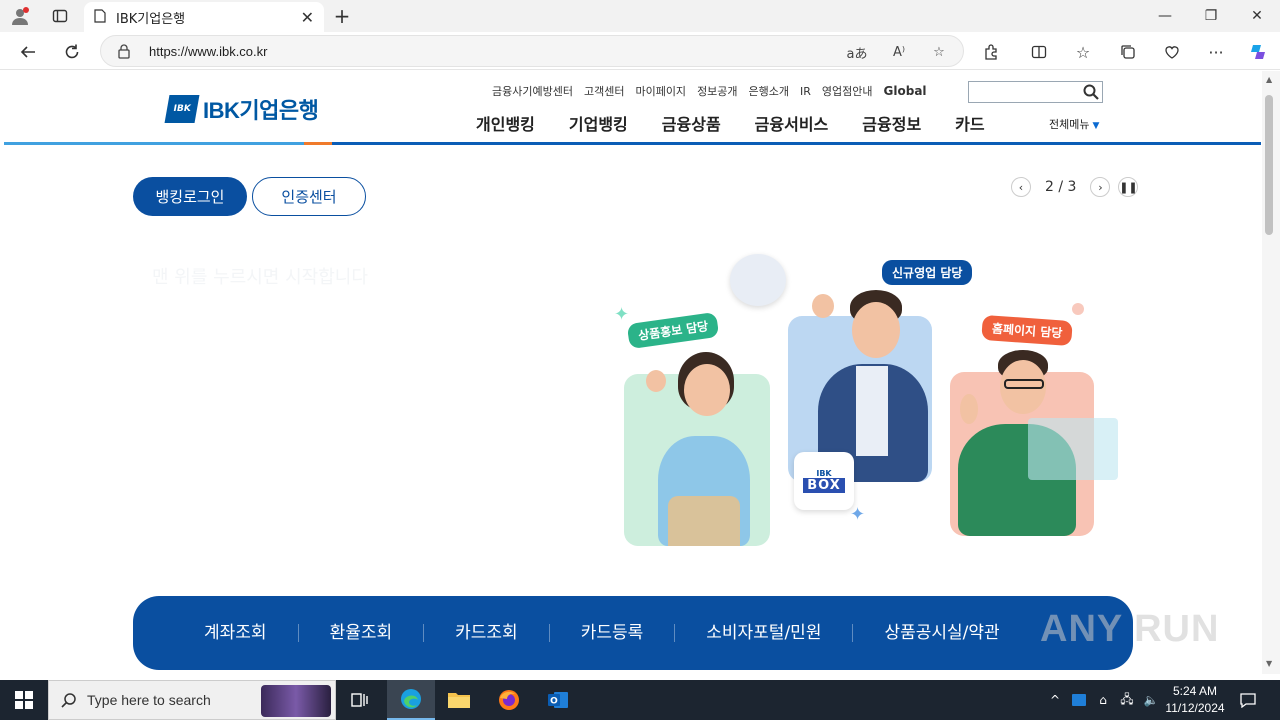  What do you see at coordinates (824, 473) in the screenshot?
I see `ibk-box-top: IBK` at bounding box center [824, 473].